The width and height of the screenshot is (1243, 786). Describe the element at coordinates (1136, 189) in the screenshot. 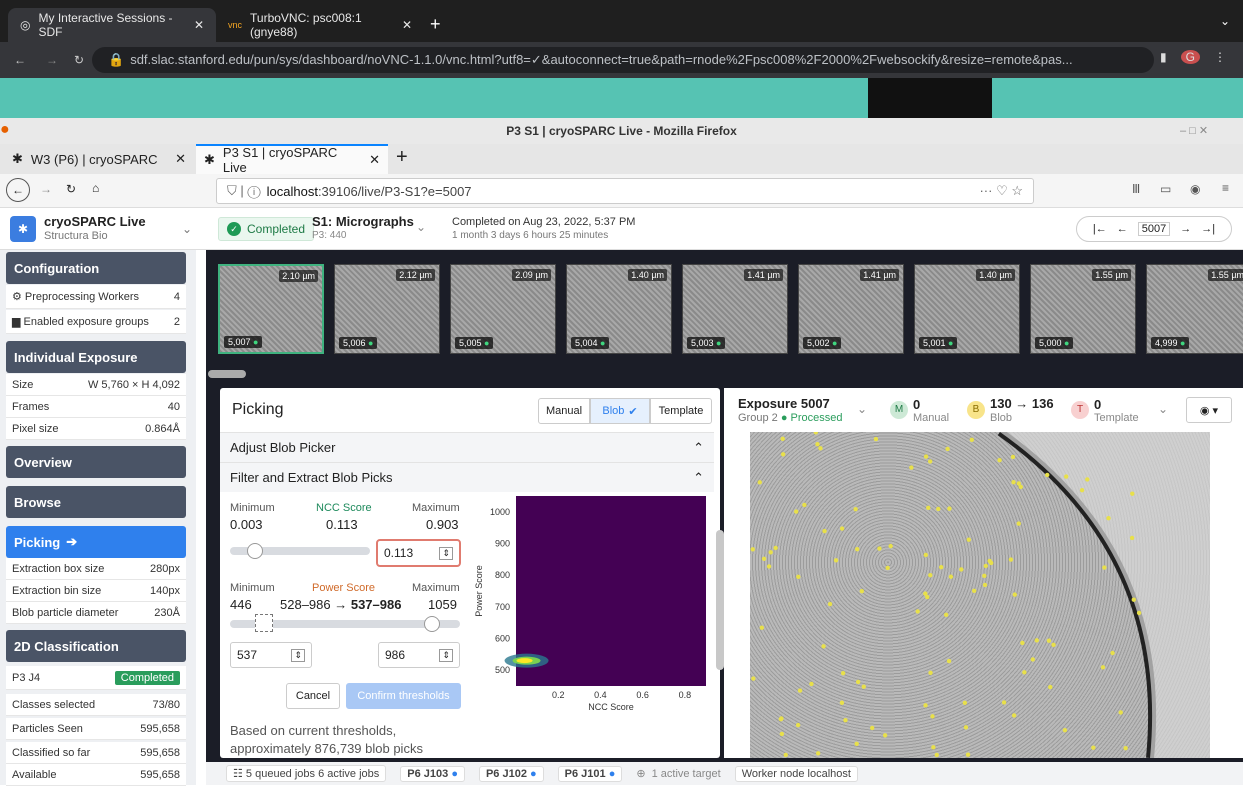

I see `library-icon: Ⅲ` at that location.